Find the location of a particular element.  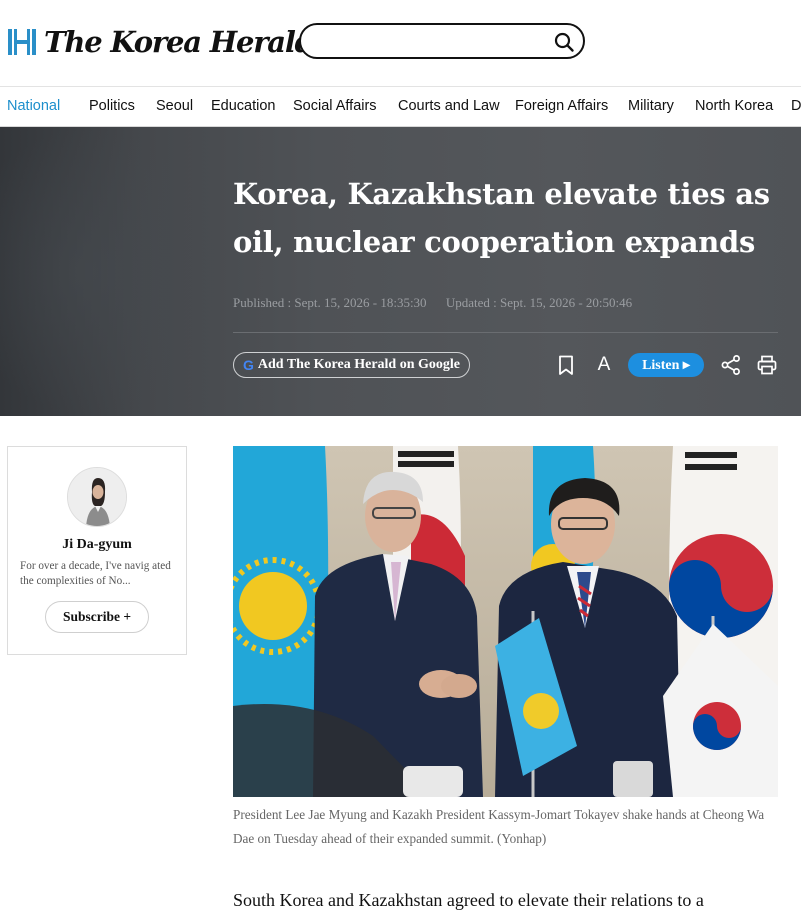

nav-item-politics: Politics is located at coordinates (112, 106).